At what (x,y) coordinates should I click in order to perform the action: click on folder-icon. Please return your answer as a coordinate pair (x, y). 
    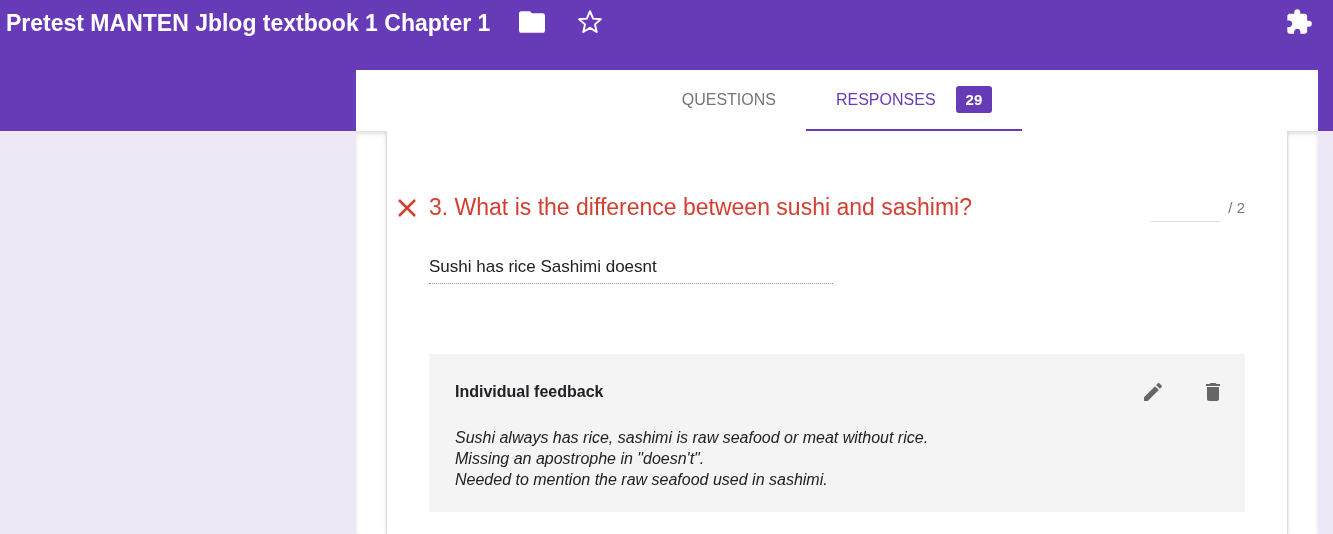
    Looking at the image, I should click on (532, 22).